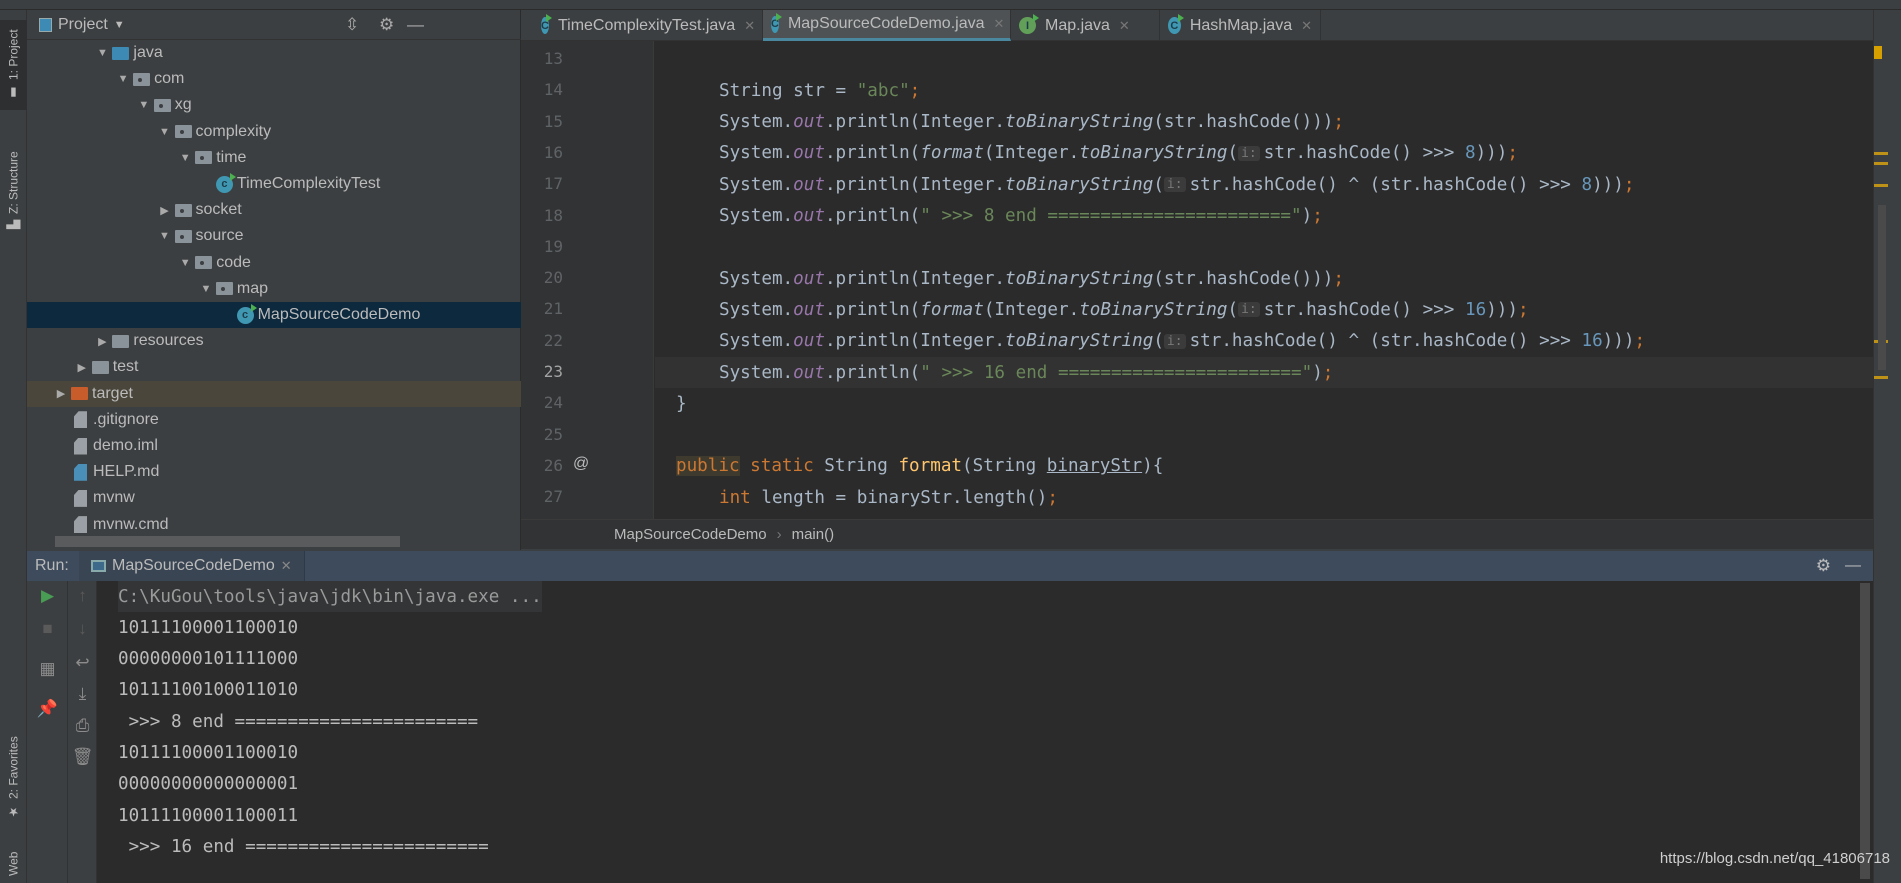  I want to click on resources-folder-icon, so click(121, 341).